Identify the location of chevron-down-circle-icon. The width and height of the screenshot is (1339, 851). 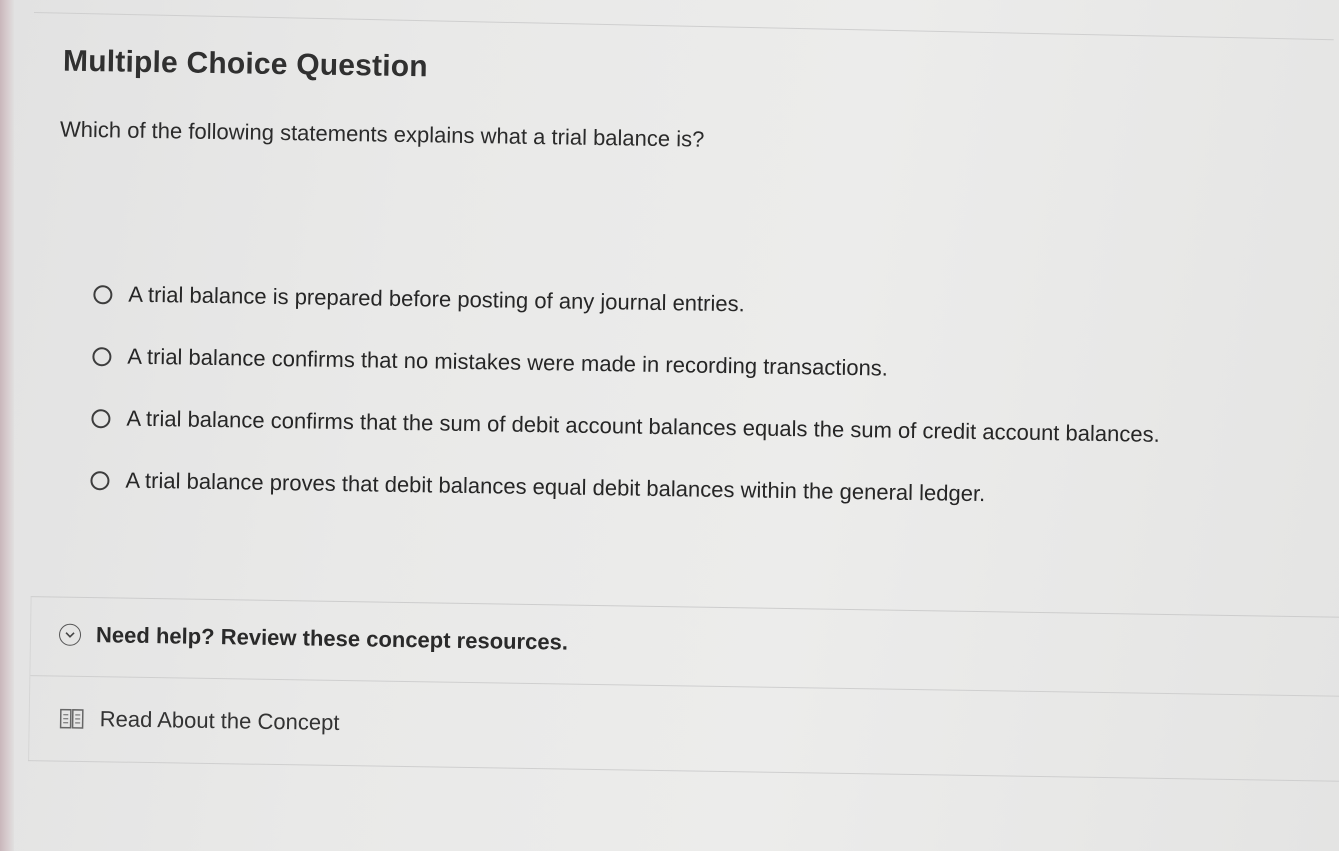
(70, 634).